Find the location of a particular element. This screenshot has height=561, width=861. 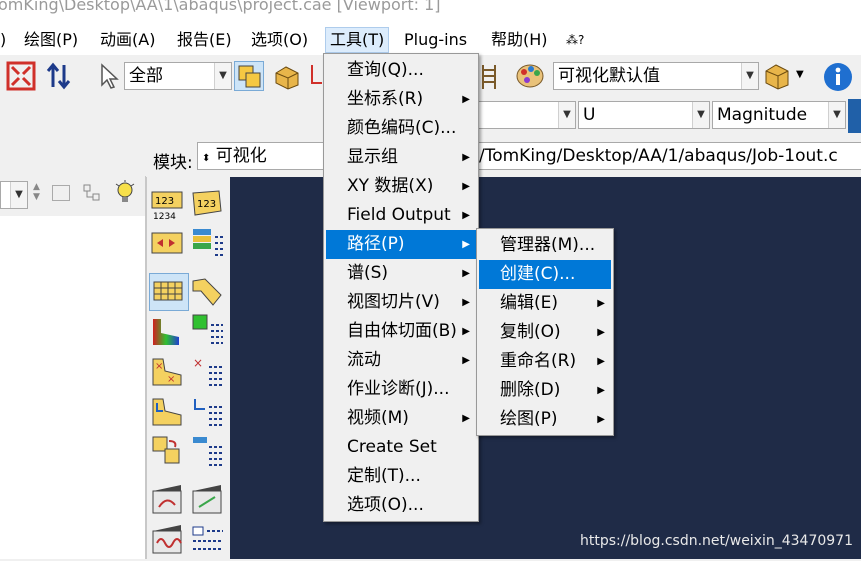

info-icon is located at coordinates (837, 76).